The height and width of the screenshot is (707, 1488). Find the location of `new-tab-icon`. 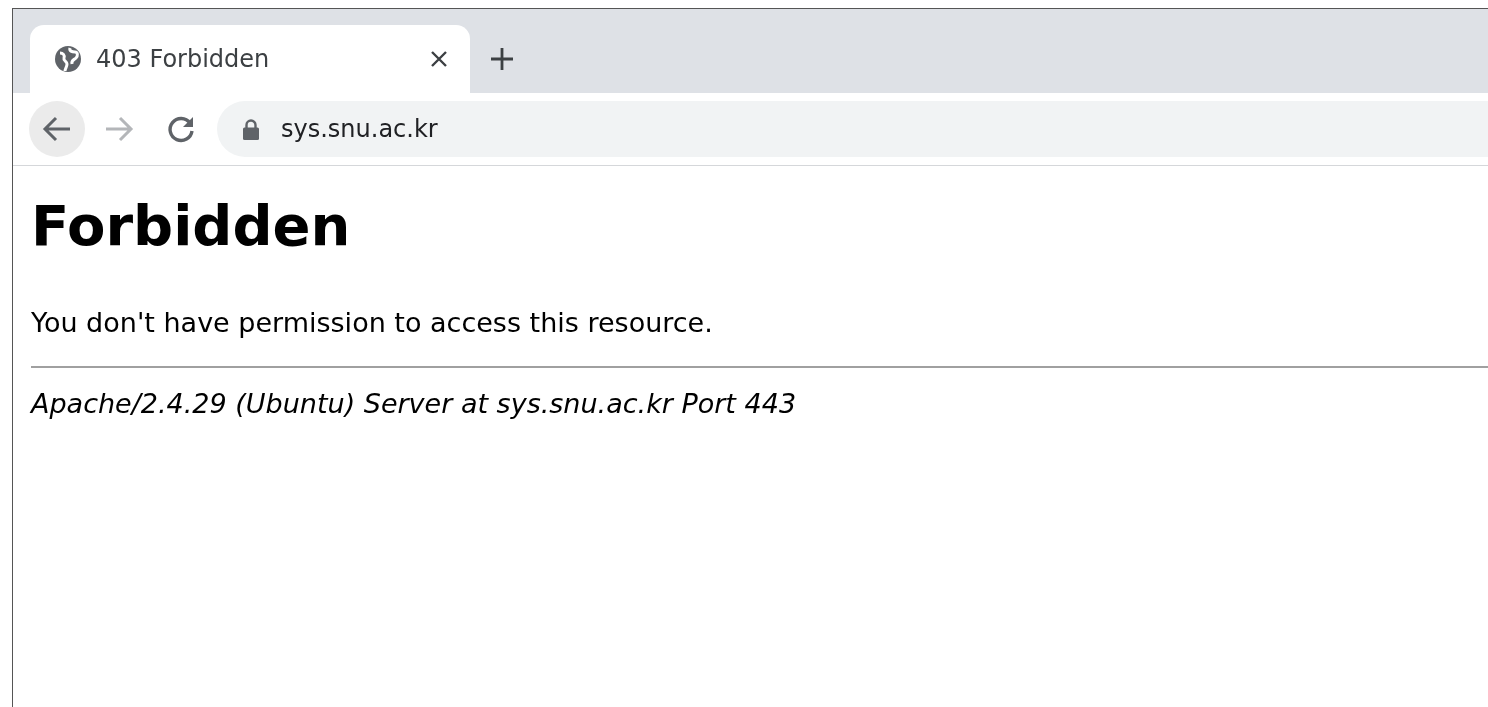

new-tab-icon is located at coordinates (502, 59).